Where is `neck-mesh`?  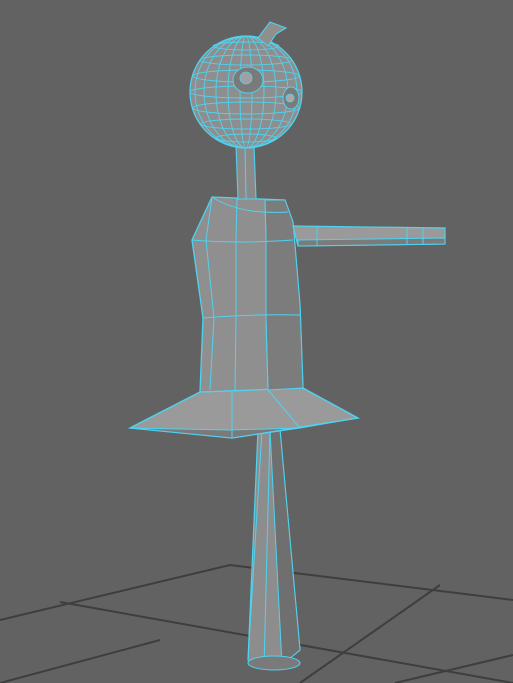 neck-mesh is located at coordinates (246, 172).